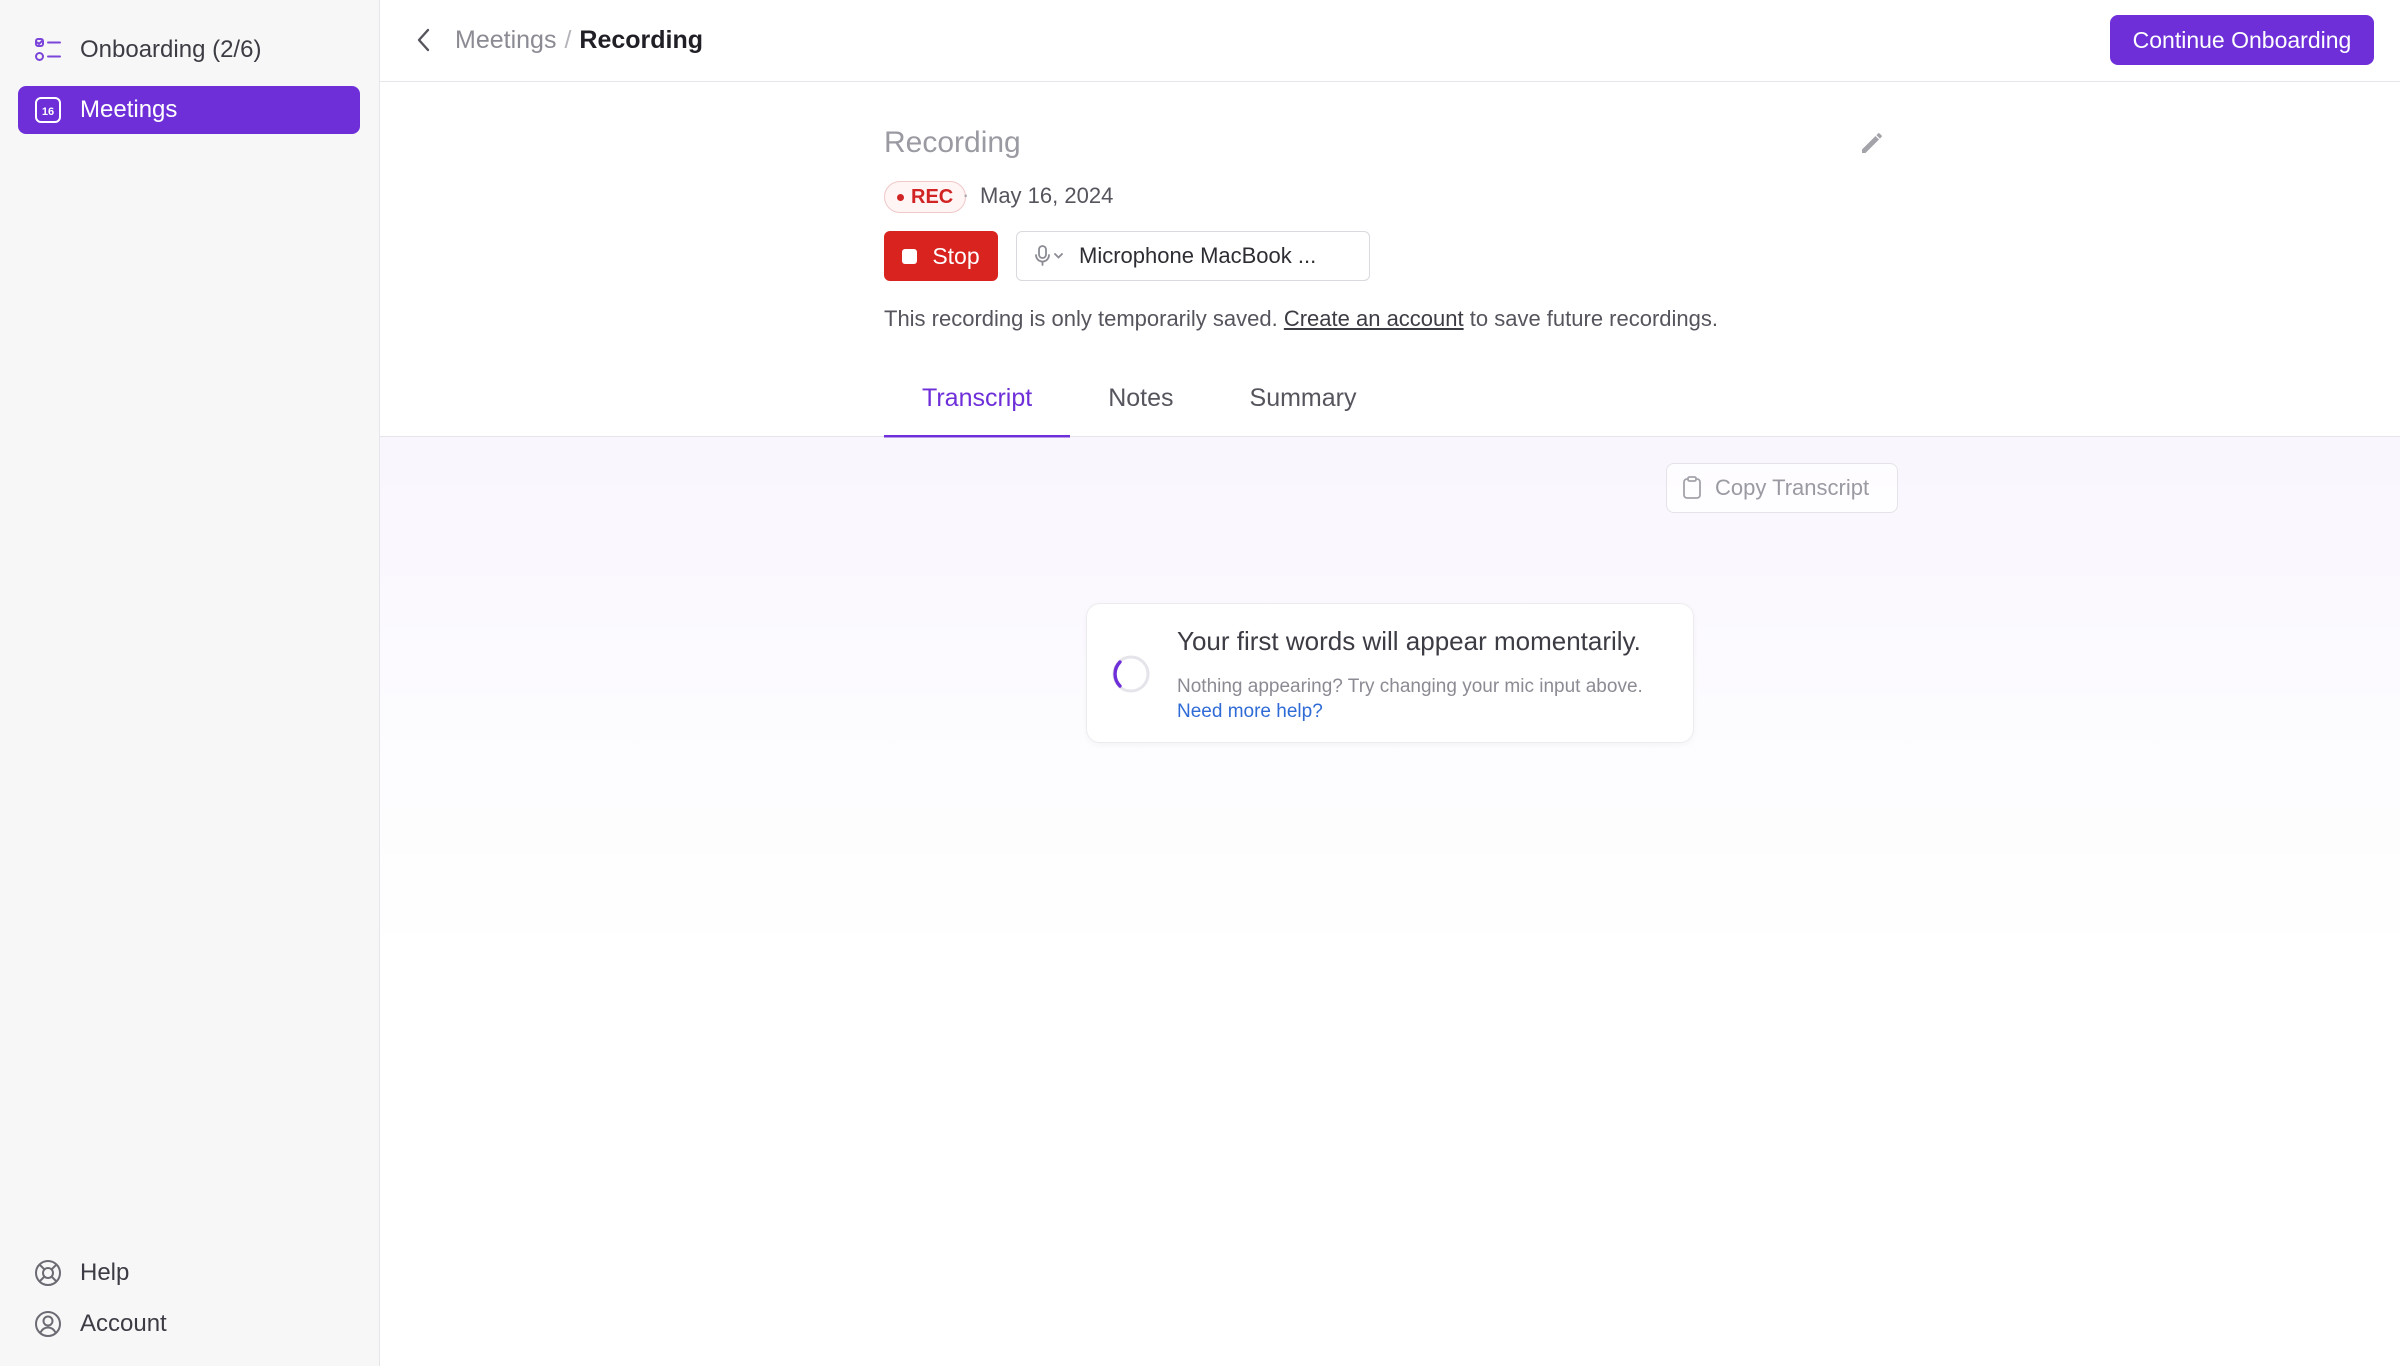 This screenshot has height=1366, width=2400. Describe the element at coordinates (1250, 711) in the screenshot. I see `need-help-link: Need more help?` at that location.